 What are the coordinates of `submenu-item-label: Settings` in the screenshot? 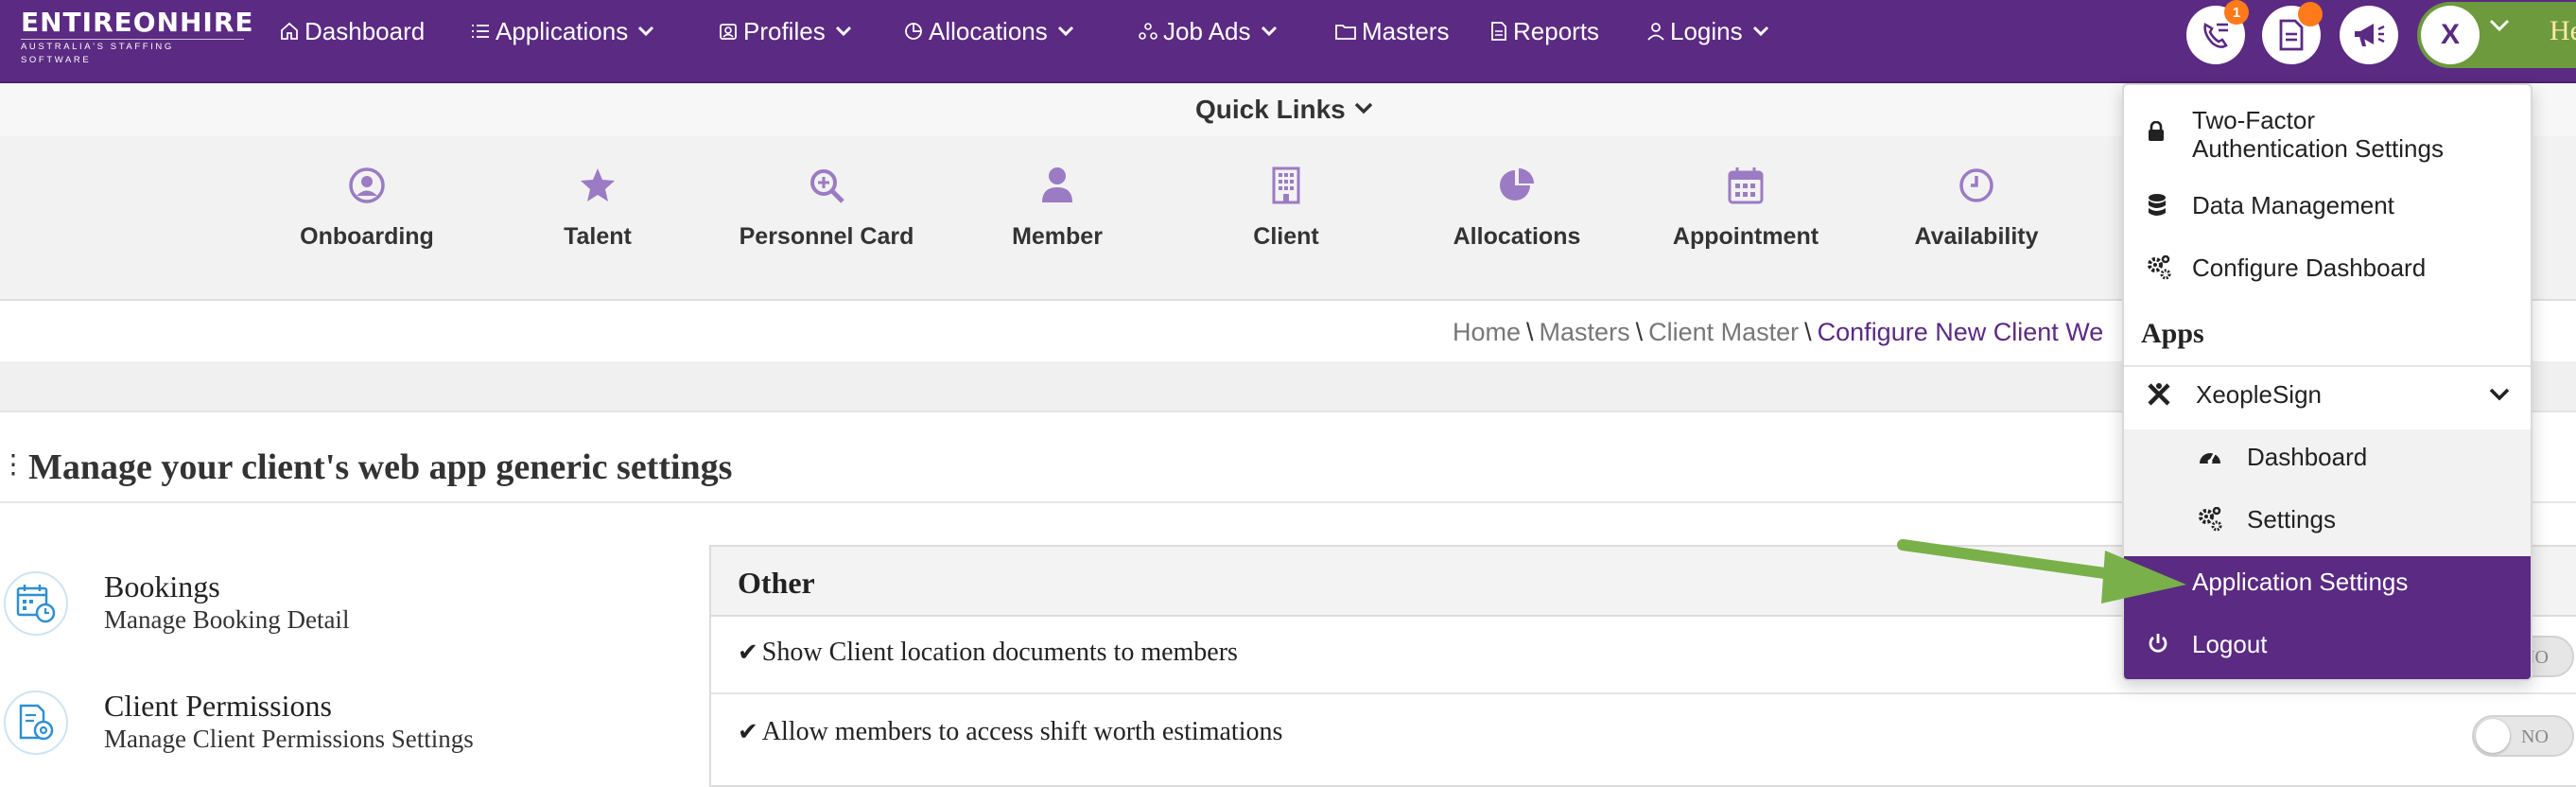 It's located at (2291, 519).